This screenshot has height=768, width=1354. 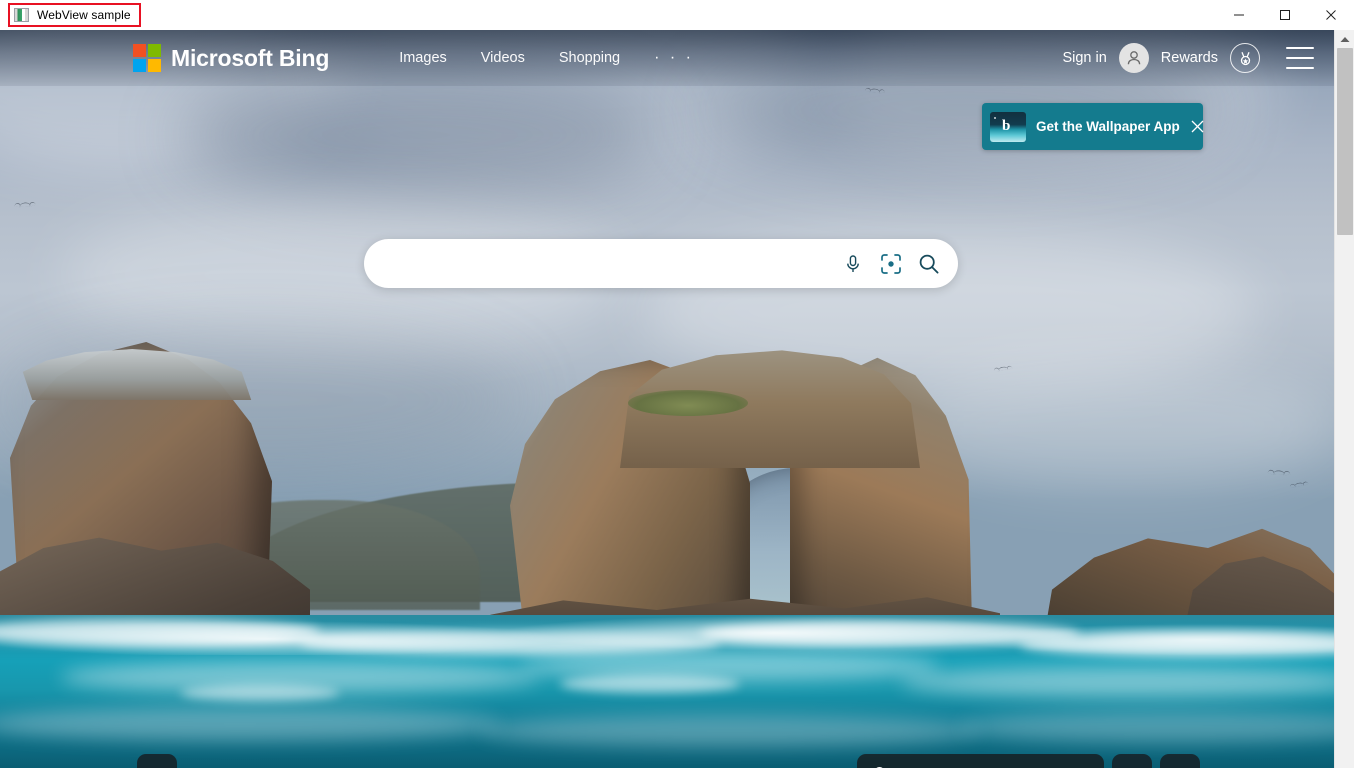 What do you see at coordinates (157, 761) in the screenshot?
I see `scroll-down-button` at bounding box center [157, 761].